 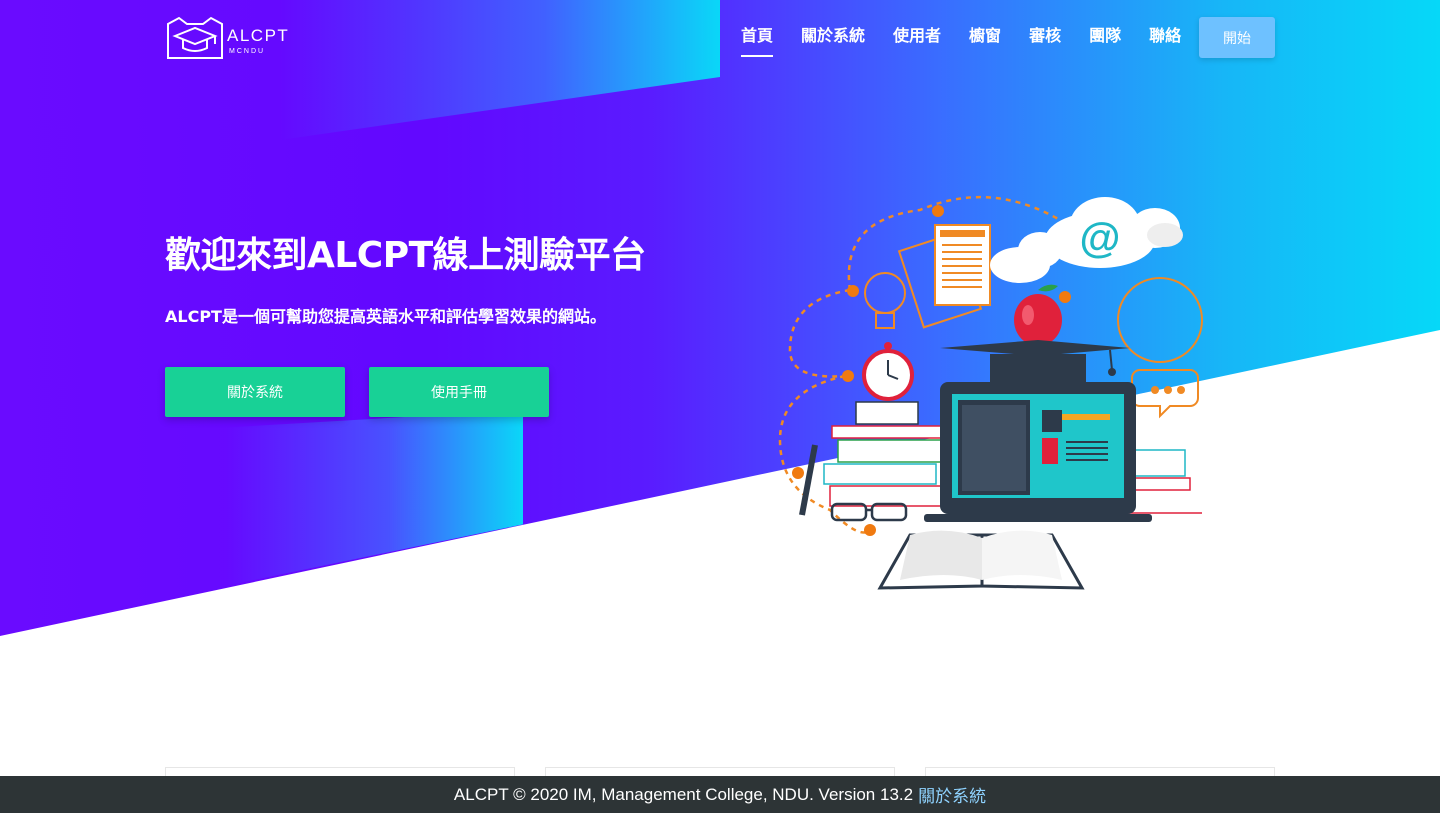 What do you see at coordinates (944, 276) in the screenshot?
I see `document-icon` at bounding box center [944, 276].